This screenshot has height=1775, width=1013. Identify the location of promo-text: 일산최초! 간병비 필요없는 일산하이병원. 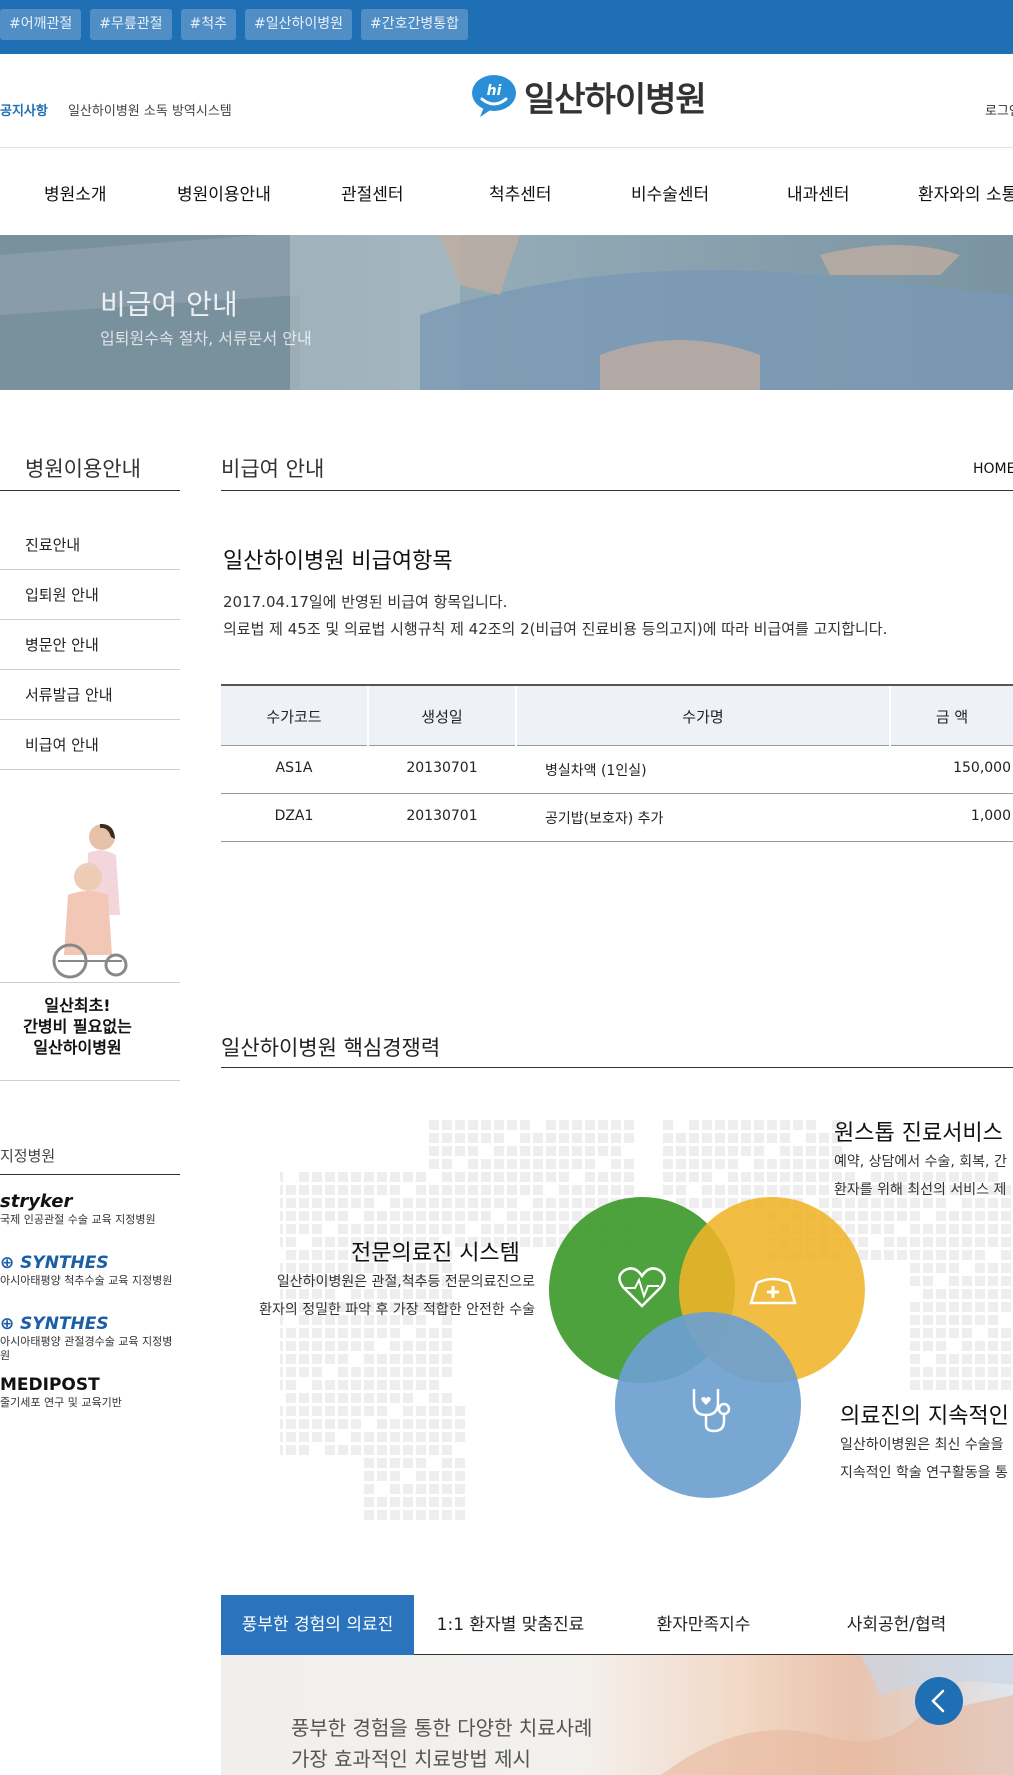
(77, 1026).